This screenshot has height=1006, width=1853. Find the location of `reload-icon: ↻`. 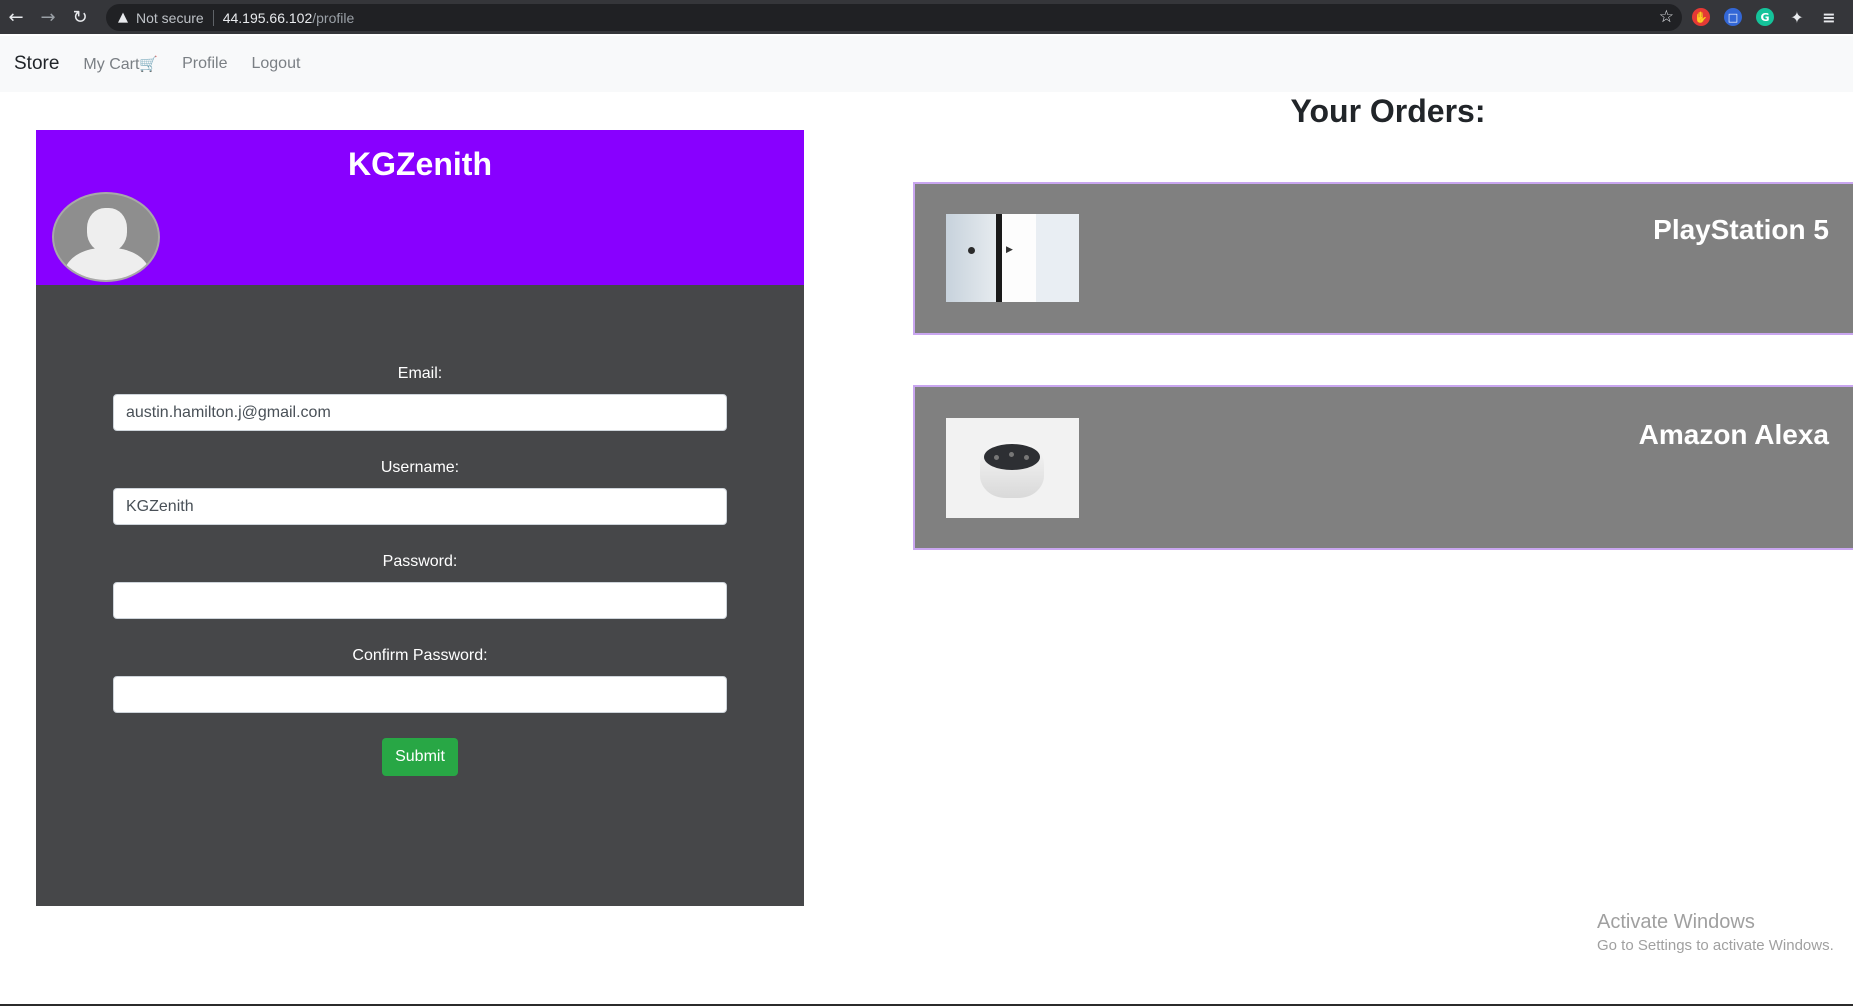

reload-icon: ↻ is located at coordinates (80, 17).